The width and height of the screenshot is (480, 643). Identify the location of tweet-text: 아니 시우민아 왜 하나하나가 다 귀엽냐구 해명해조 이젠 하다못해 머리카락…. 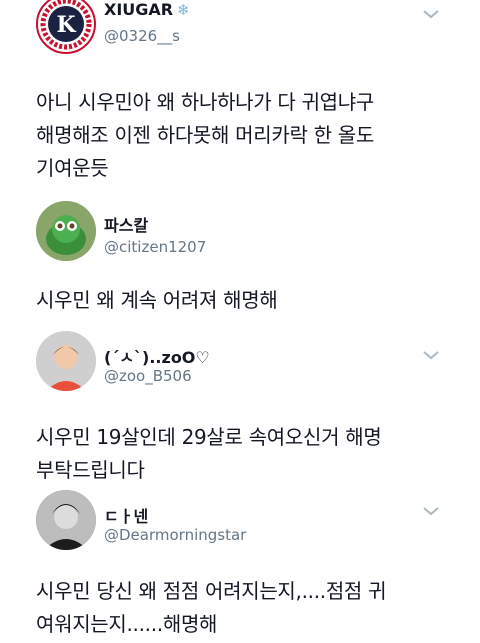
(205, 135).